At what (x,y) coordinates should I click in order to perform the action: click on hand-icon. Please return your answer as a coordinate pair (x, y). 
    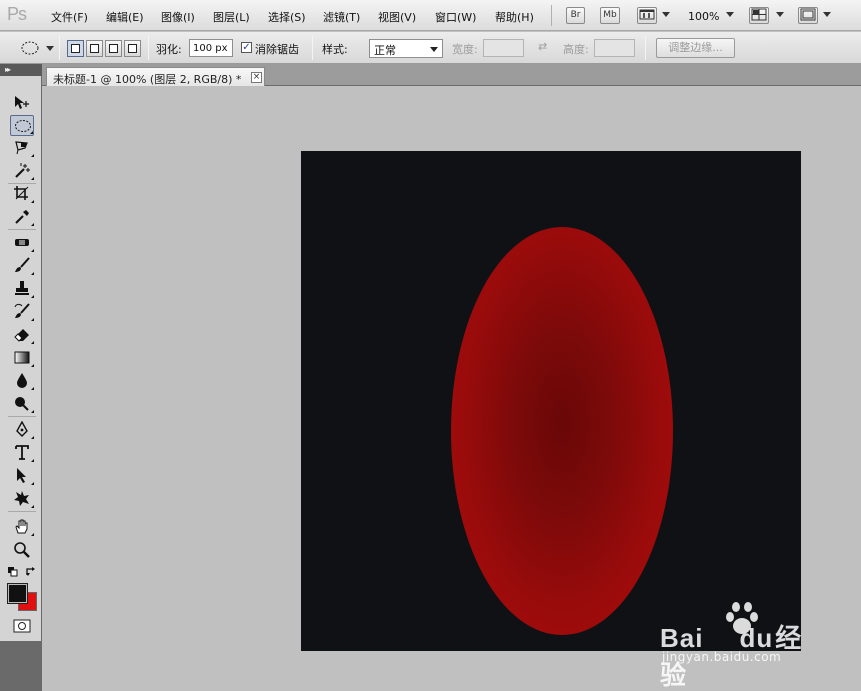
    Looking at the image, I should click on (21, 526).